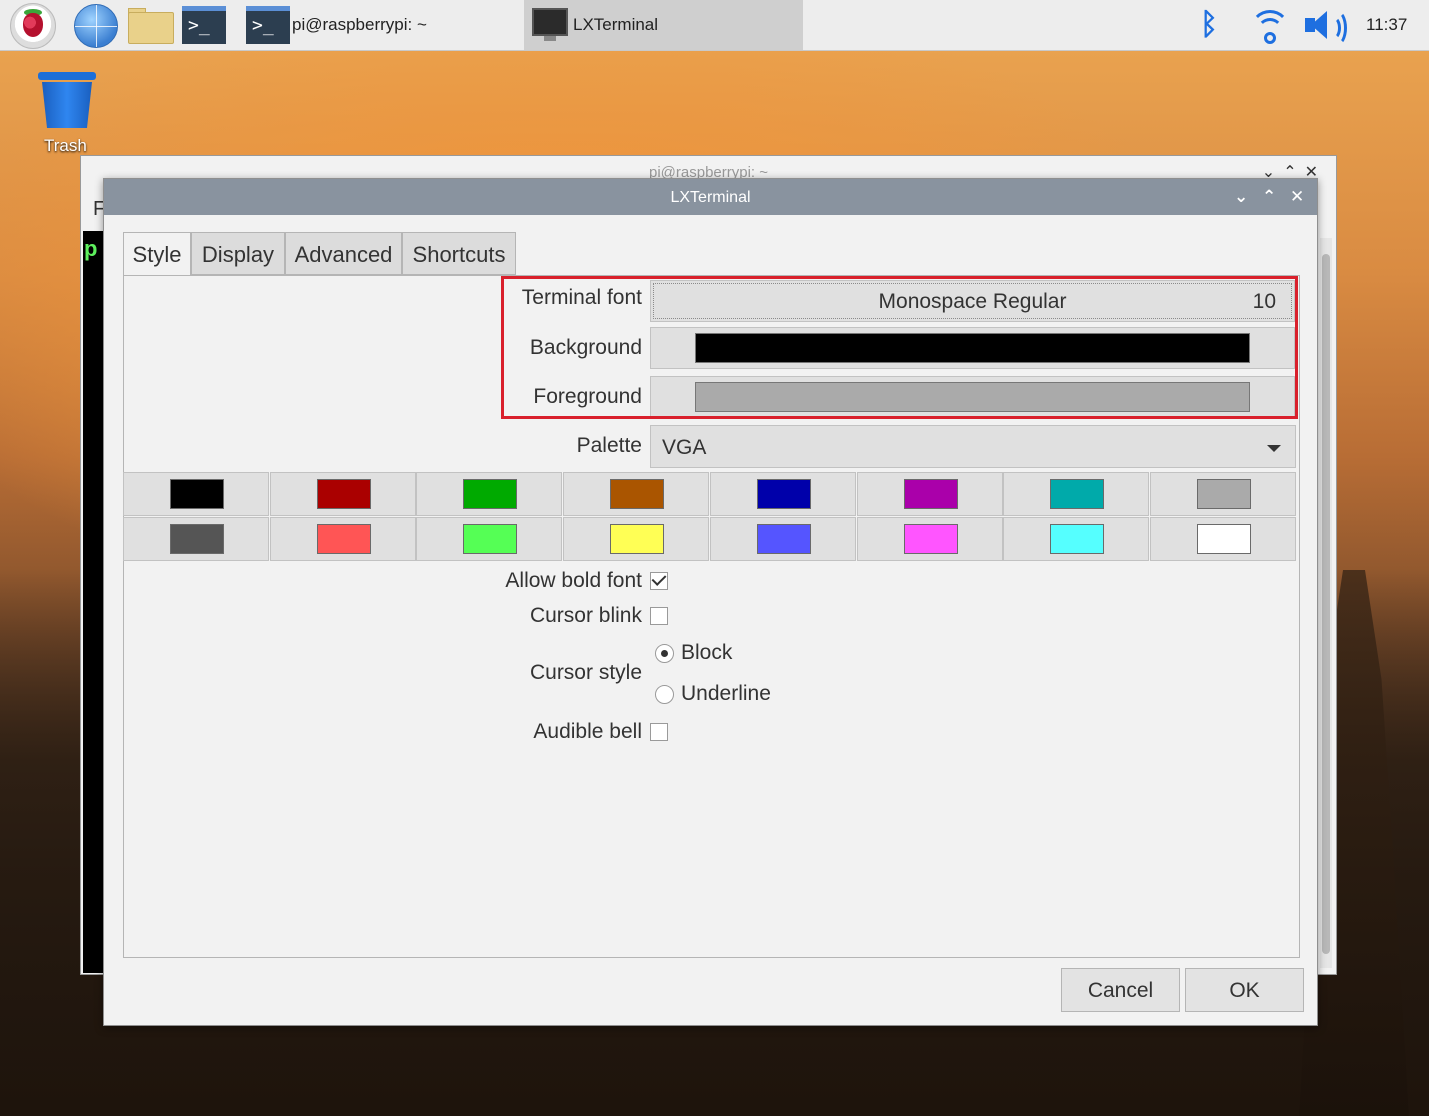 This screenshot has width=1429, height=1116. Describe the element at coordinates (1325, 27) in the screenshot. I see `volume-icon` at that location.